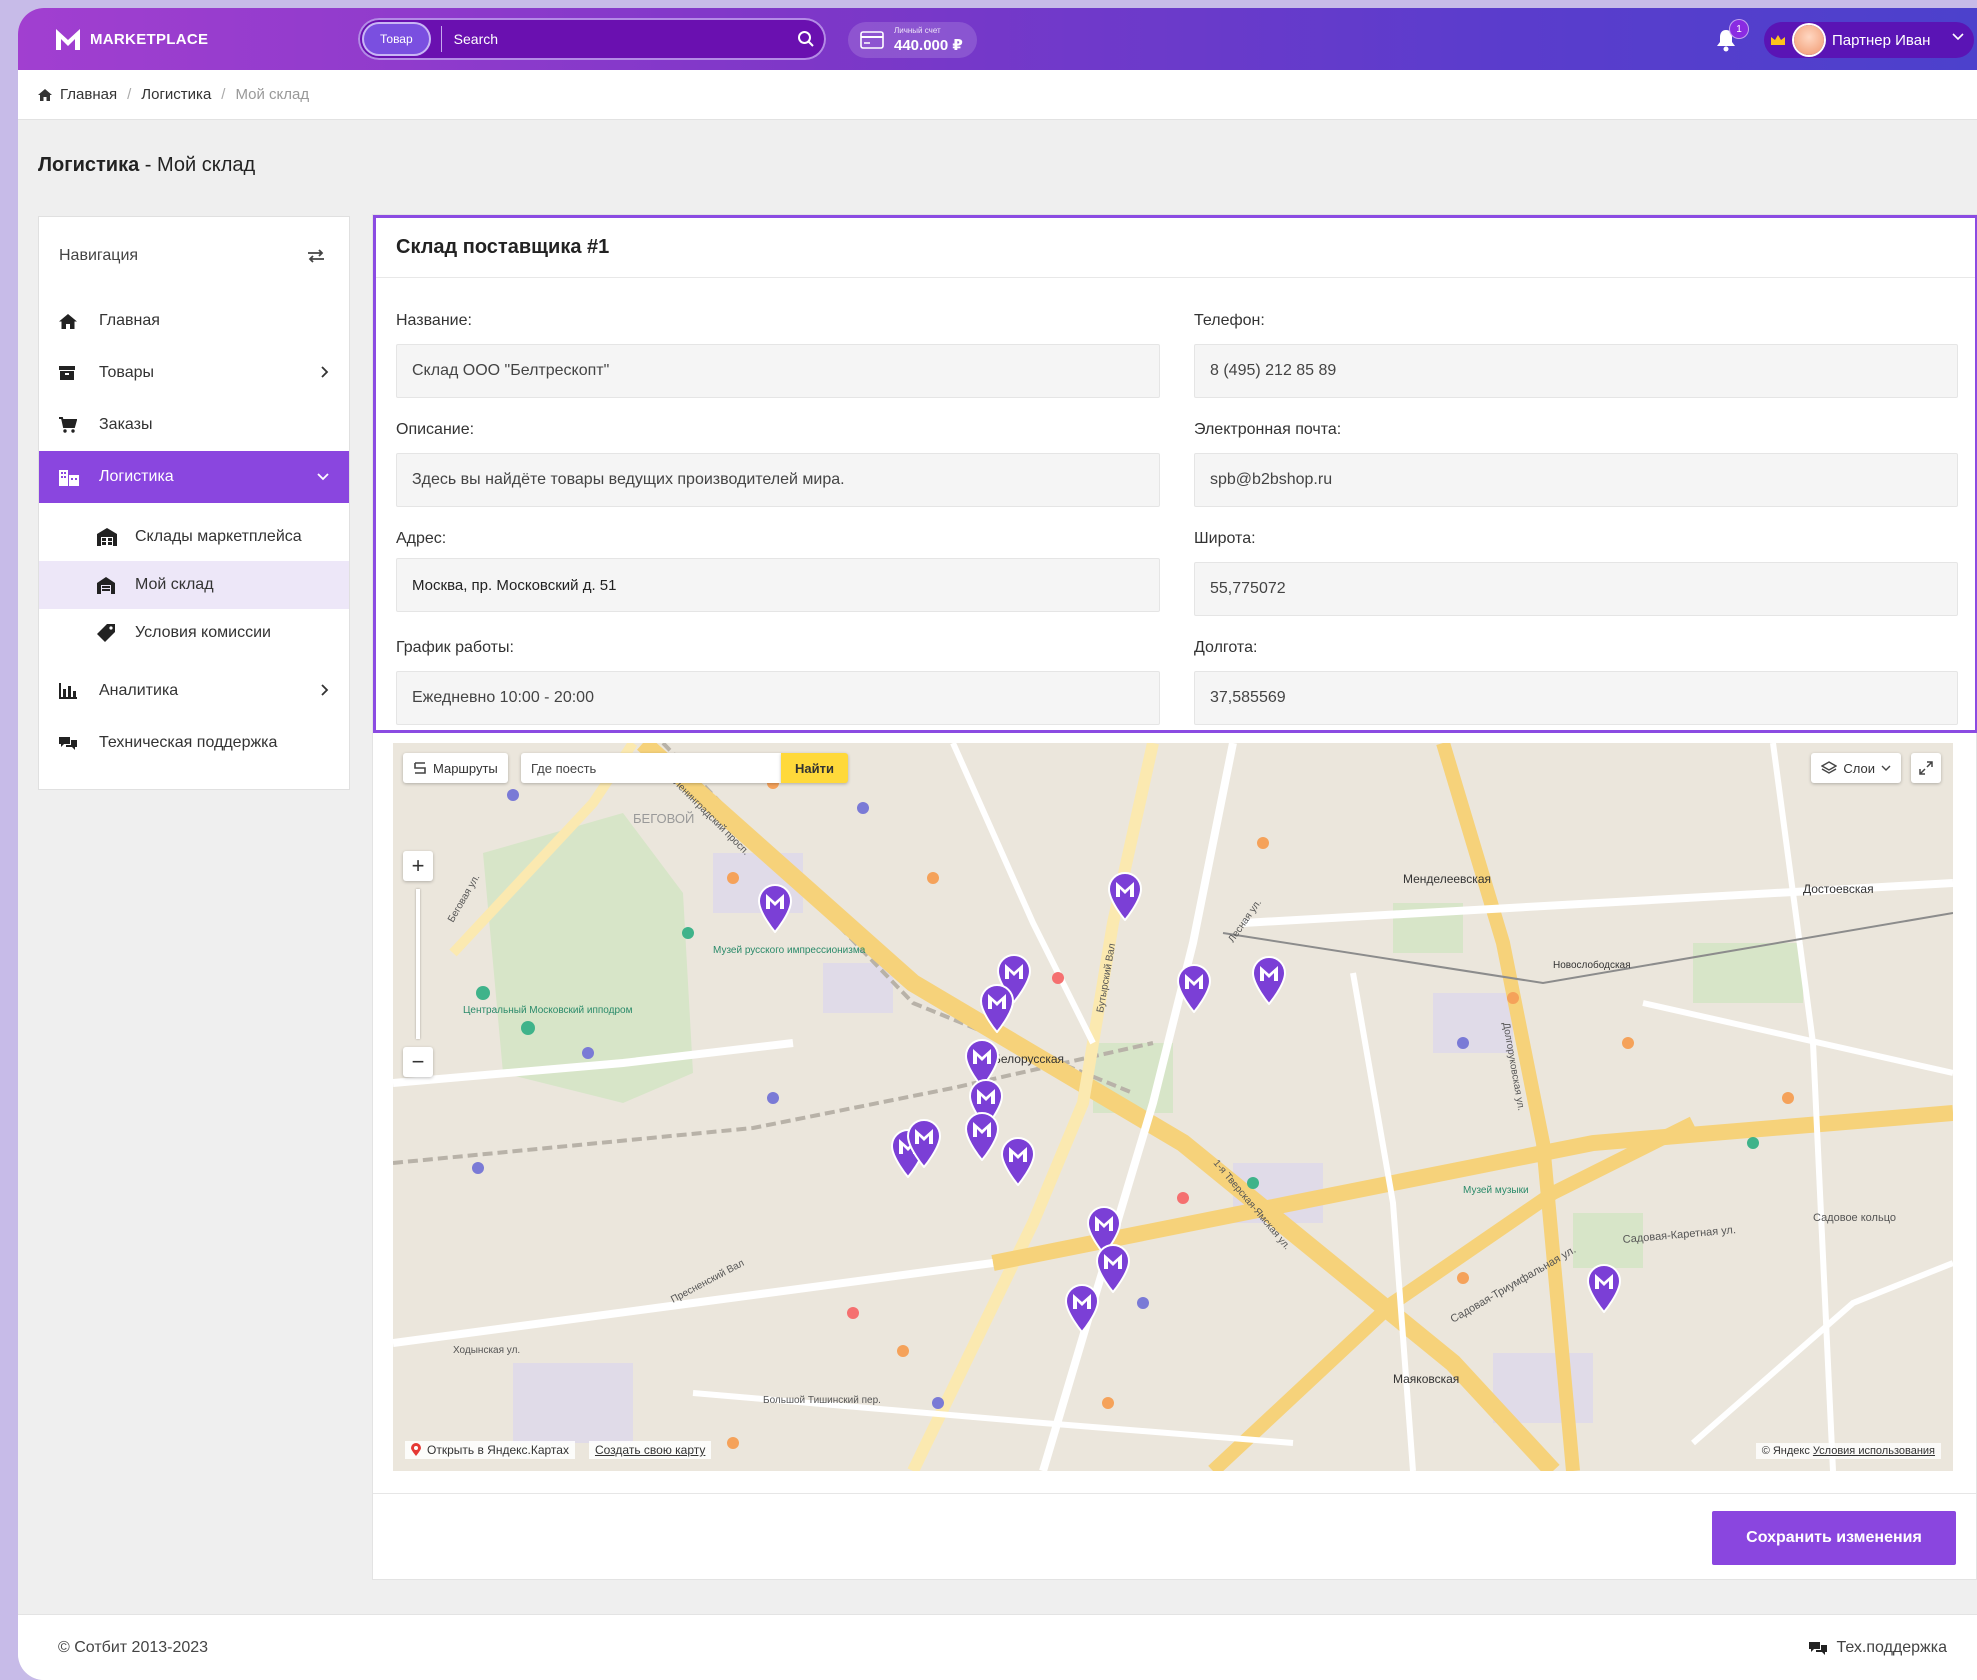 This screenshot has height=1680, width=1977. What do you see at coordinates (1268, 429) in the screenshot?
I see `email-label: Электронная почта:` at bounding box center [1268, 429].